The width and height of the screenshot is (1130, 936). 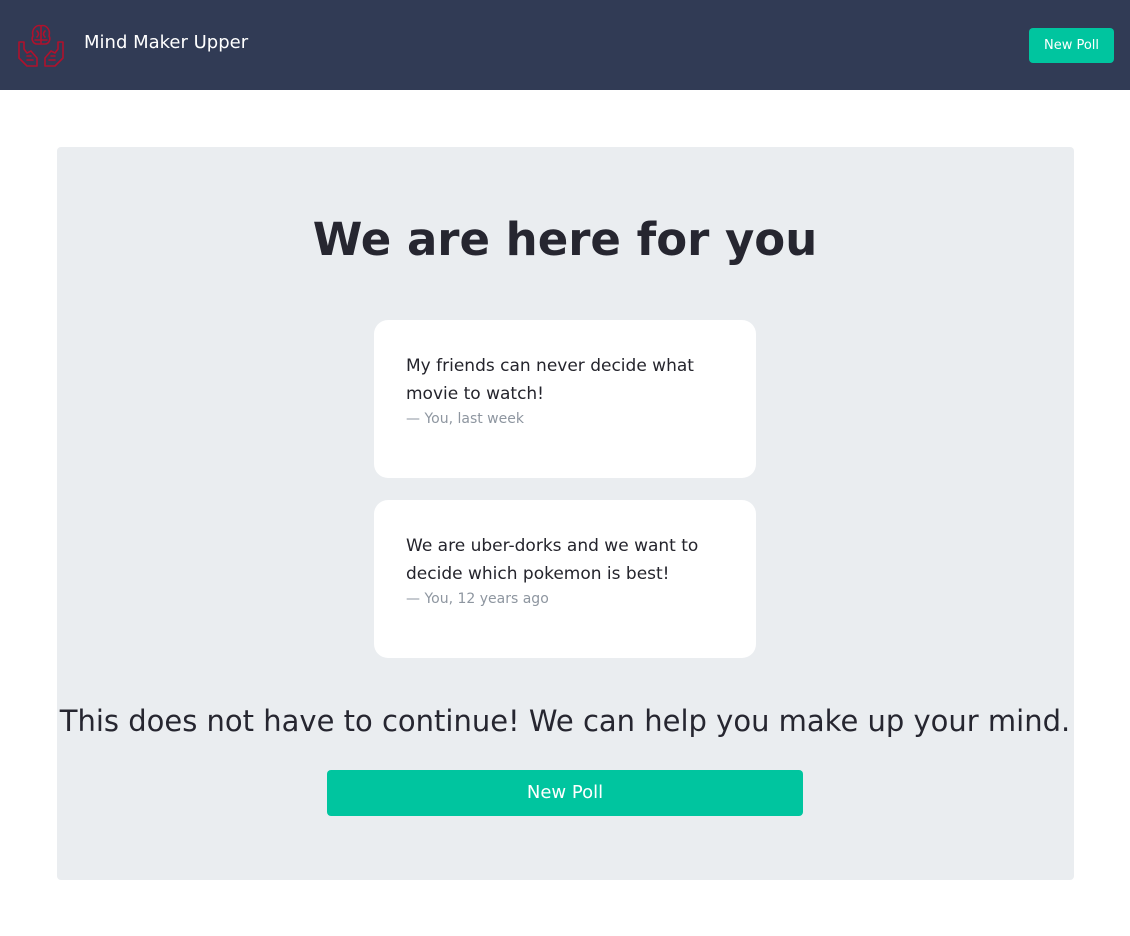 What do you see at coordinates (465, 419) in the screenshot?
I see `testimonial-attribution: — You, last week` at bounding box center [465, 419].